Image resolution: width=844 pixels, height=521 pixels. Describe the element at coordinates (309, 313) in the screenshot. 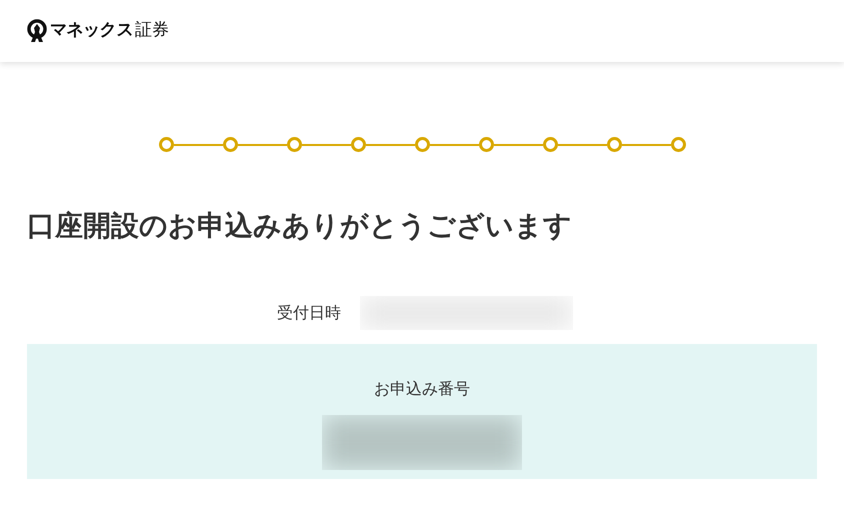

I see `receipt-label: 受付日時` at that location.